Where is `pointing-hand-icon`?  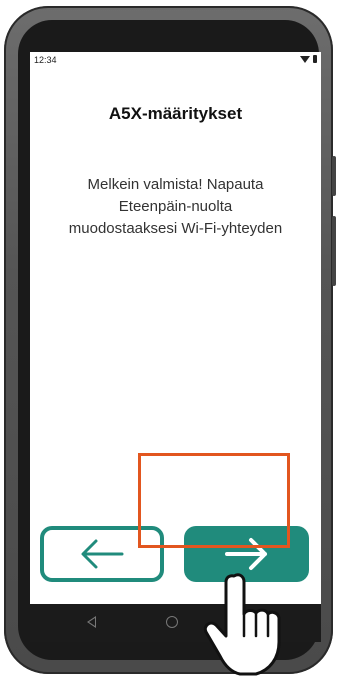
pointing-hand-icon is located at coordinates (242, 624).